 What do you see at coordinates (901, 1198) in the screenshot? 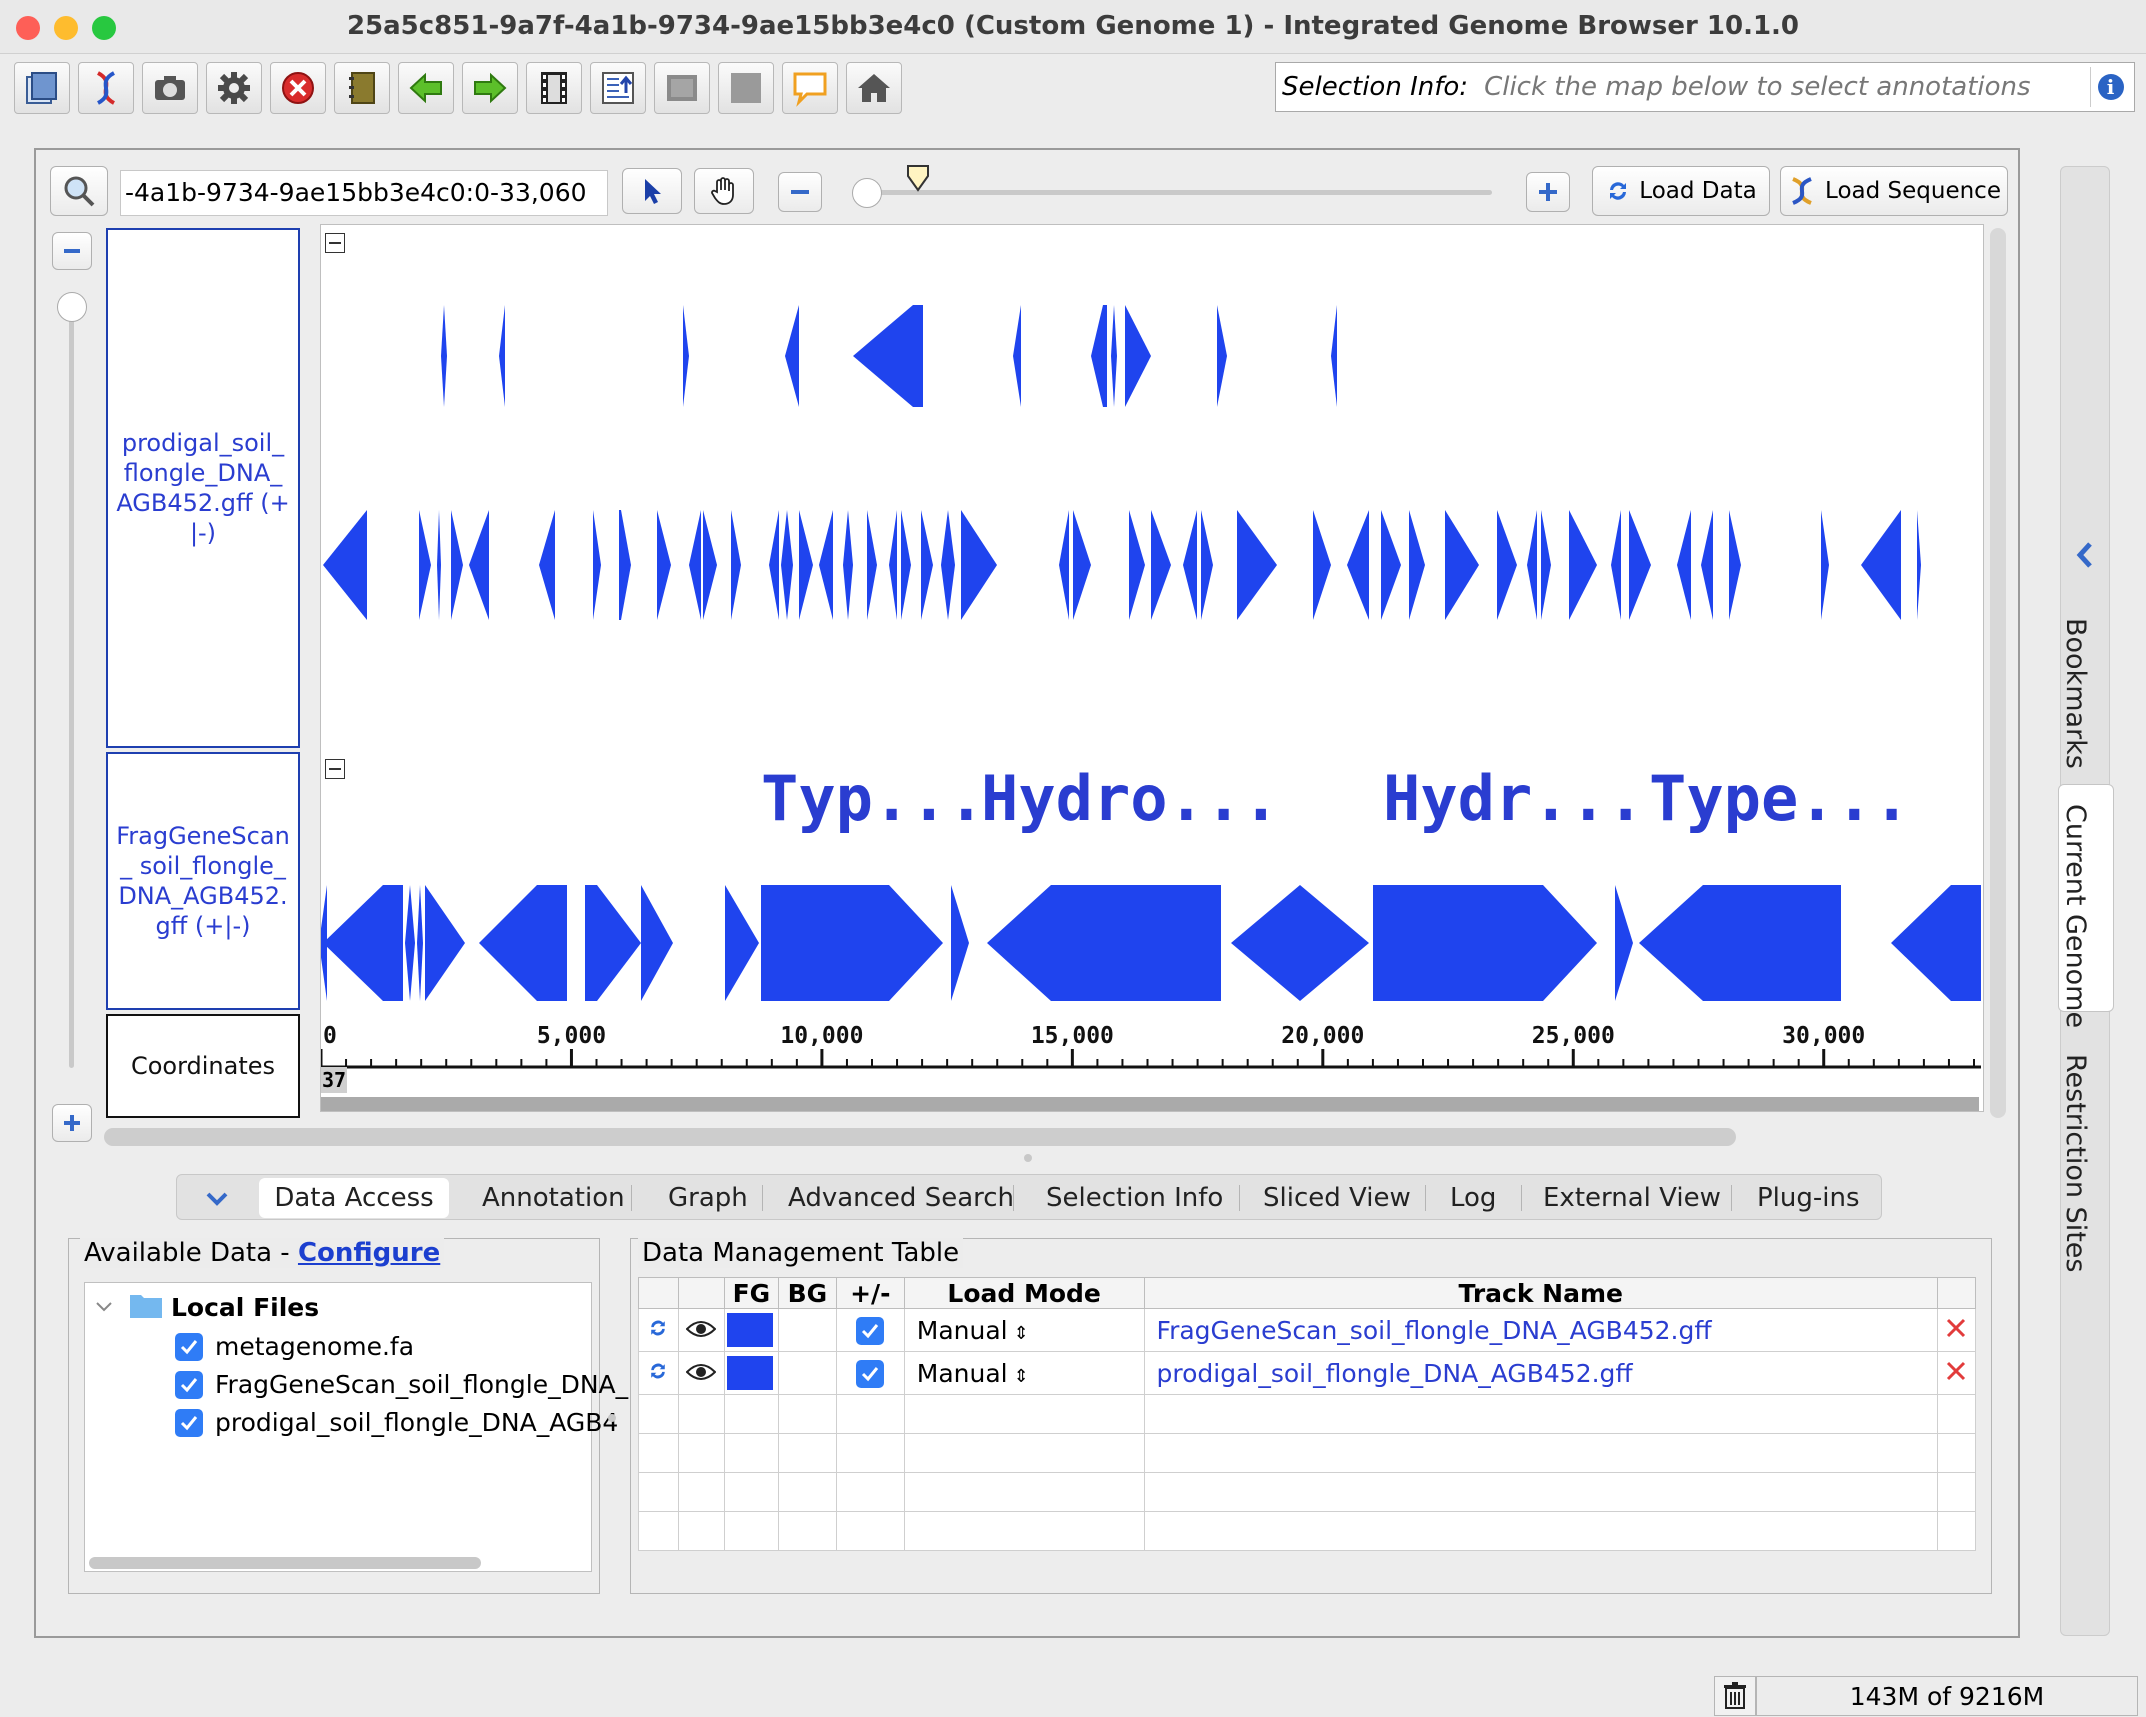
I see `tab-advanced-search: Advanced Search` at bounding box center [901, 1198].